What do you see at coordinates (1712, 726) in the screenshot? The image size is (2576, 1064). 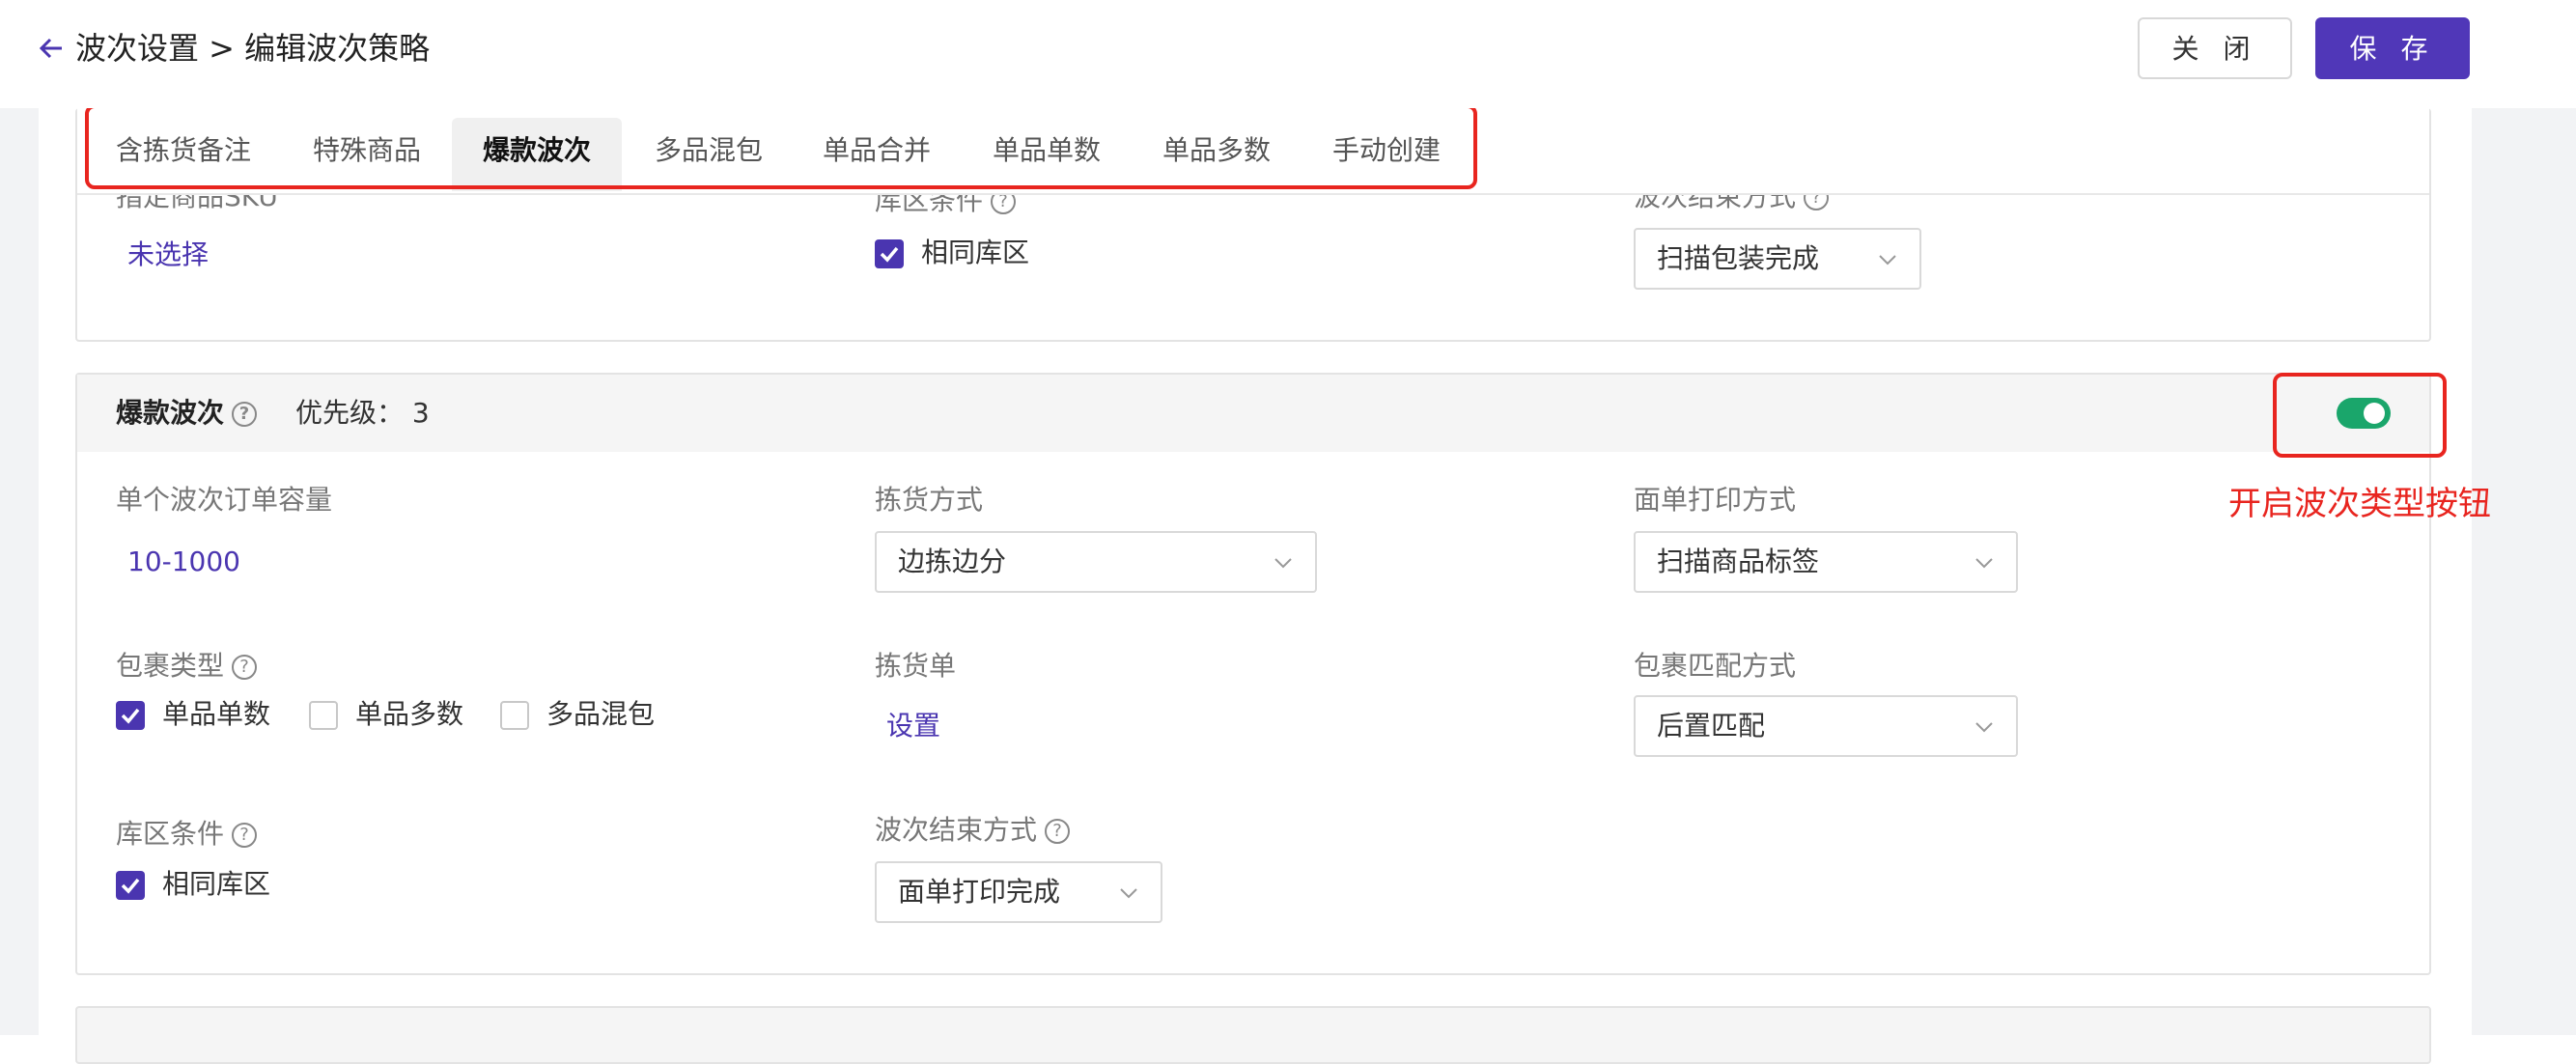 I see `match-method-value: 后置匹配` at bounding box center [1712, 726].